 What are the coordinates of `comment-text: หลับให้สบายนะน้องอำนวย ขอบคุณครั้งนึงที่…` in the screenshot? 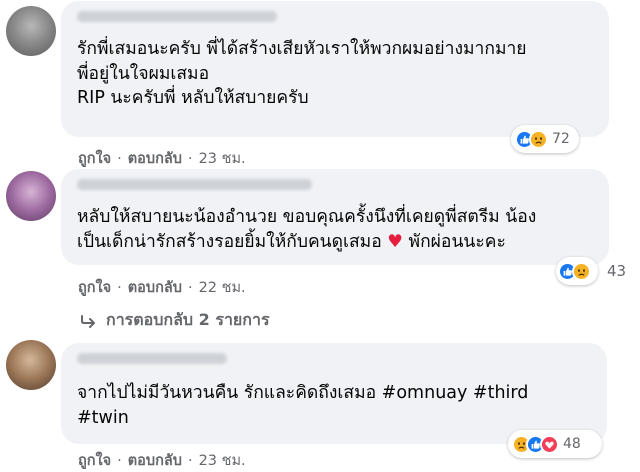 It's located at (306, 229).